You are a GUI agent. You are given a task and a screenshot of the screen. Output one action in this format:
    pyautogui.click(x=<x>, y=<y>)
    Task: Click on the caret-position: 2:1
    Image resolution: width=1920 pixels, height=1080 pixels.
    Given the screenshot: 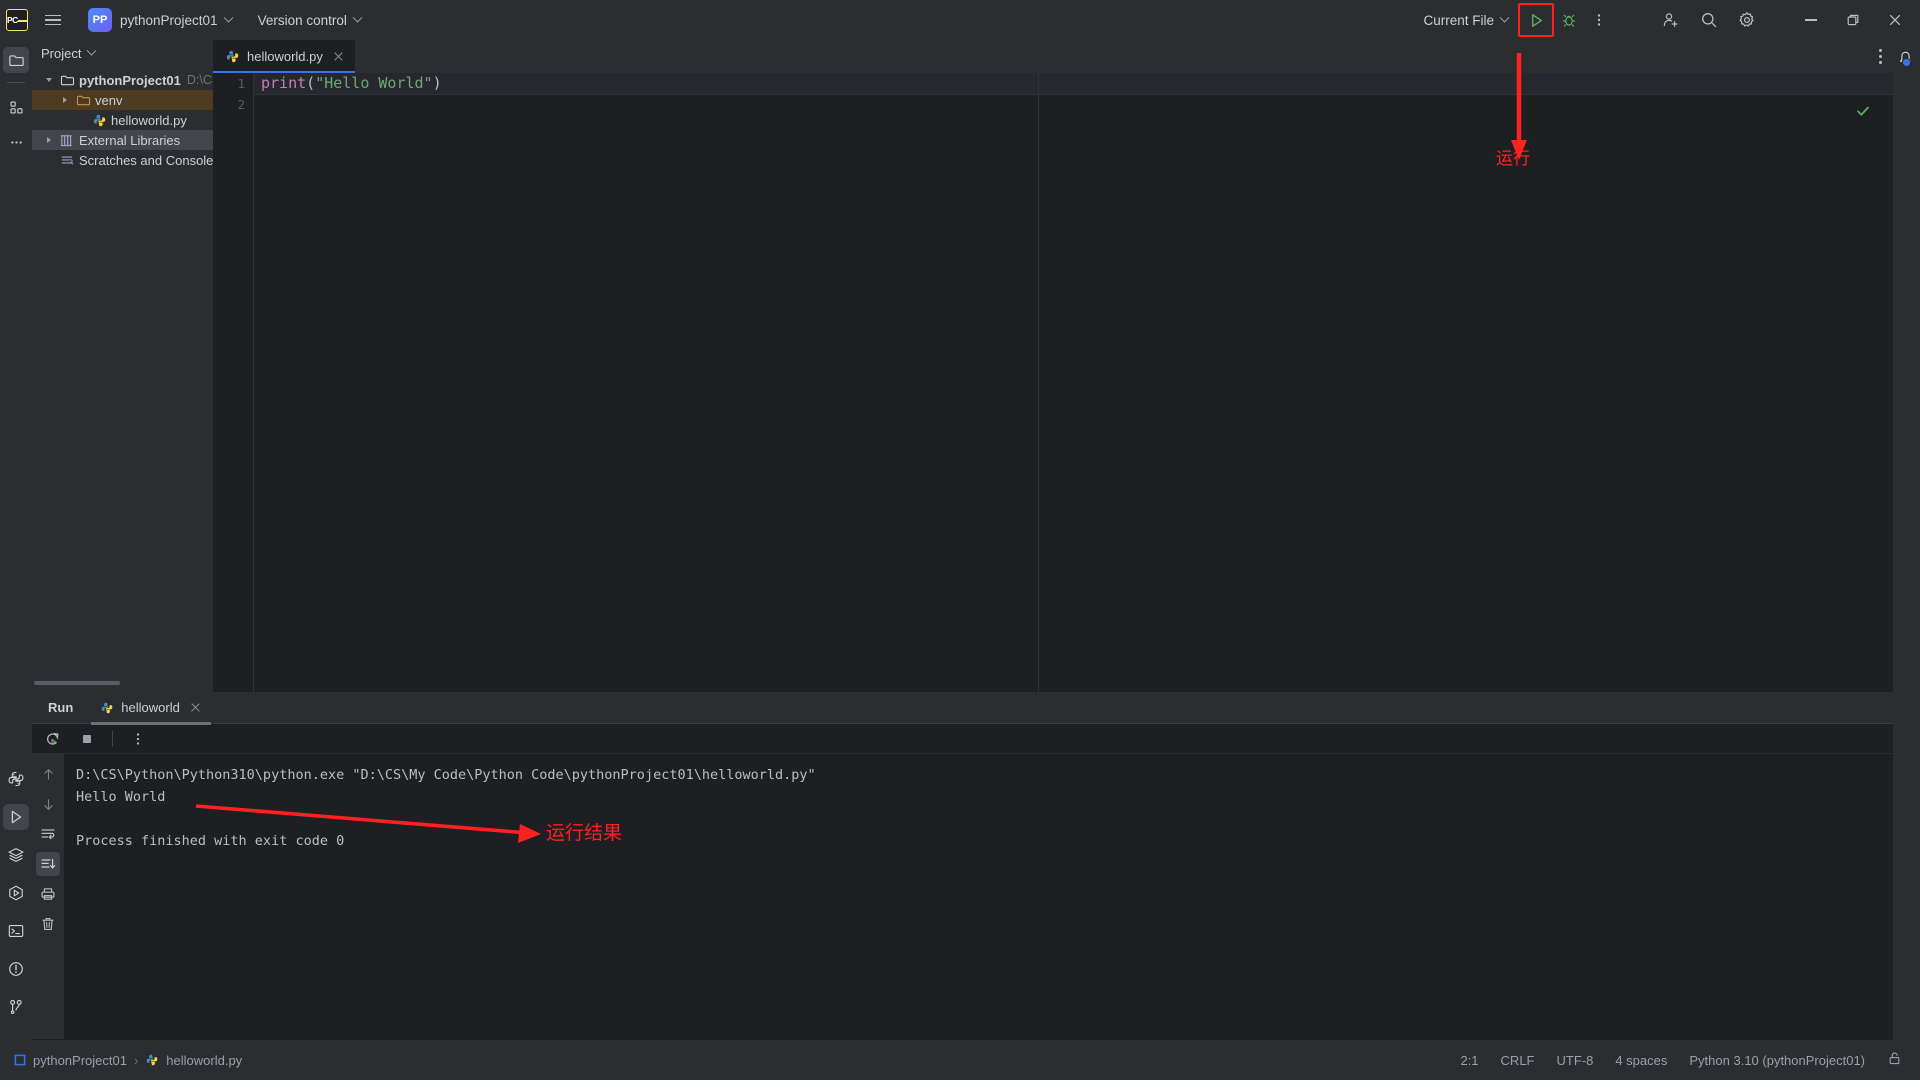 What is the action you would take?
    pyautogui.click(x=1469, y=1060)
    